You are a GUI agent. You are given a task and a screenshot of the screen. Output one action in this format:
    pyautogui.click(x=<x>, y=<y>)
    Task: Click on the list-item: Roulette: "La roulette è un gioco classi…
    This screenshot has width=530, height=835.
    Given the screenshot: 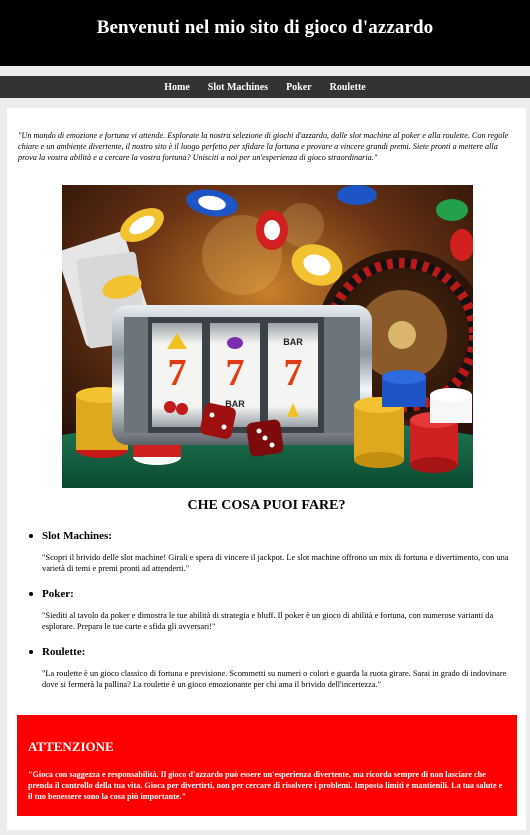 What is the action you would take?
    pyautogui.click(x=269, y=677)
    